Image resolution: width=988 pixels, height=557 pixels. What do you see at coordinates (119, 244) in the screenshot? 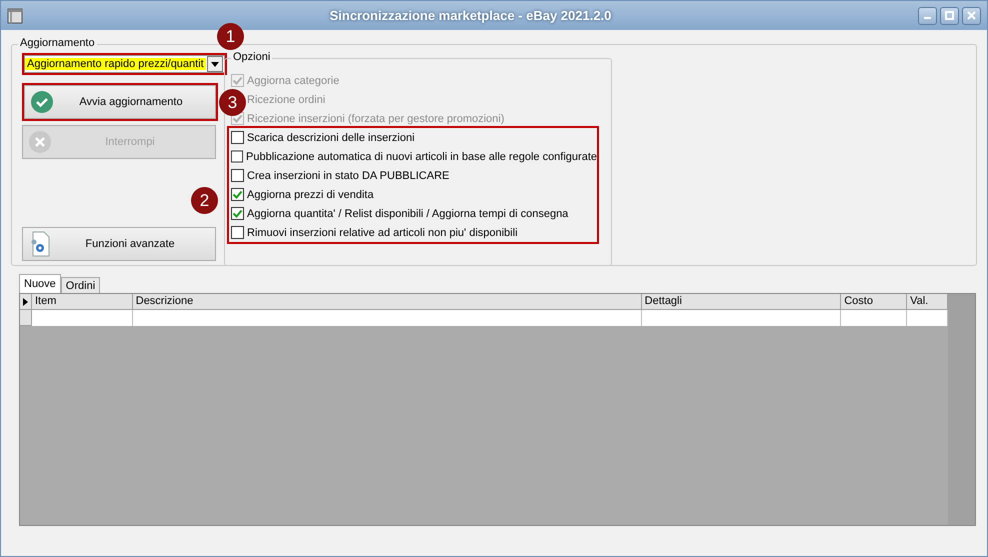
I see `advanced-button: Funzioni avanzate` at bounding box center [119, 244].